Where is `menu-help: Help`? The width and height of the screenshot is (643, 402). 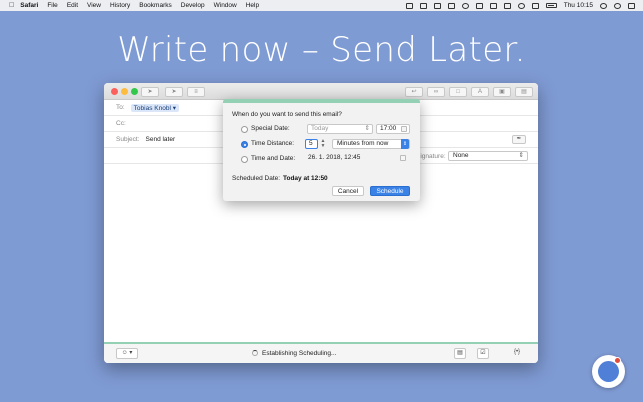
menu-help: Help is located at coordinates (252, 5).